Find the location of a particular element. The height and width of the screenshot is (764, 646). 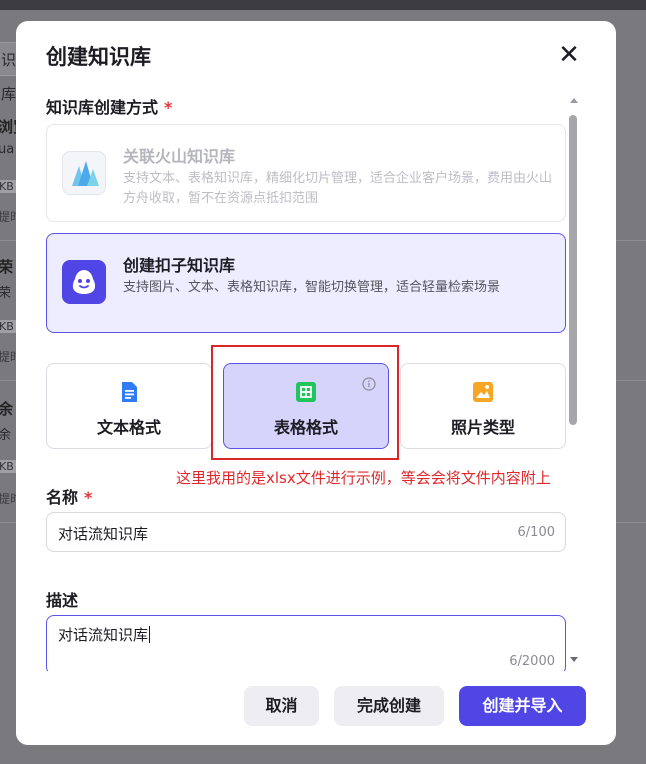

background-item-desc: 荣 is located at coordinates (6, 293).